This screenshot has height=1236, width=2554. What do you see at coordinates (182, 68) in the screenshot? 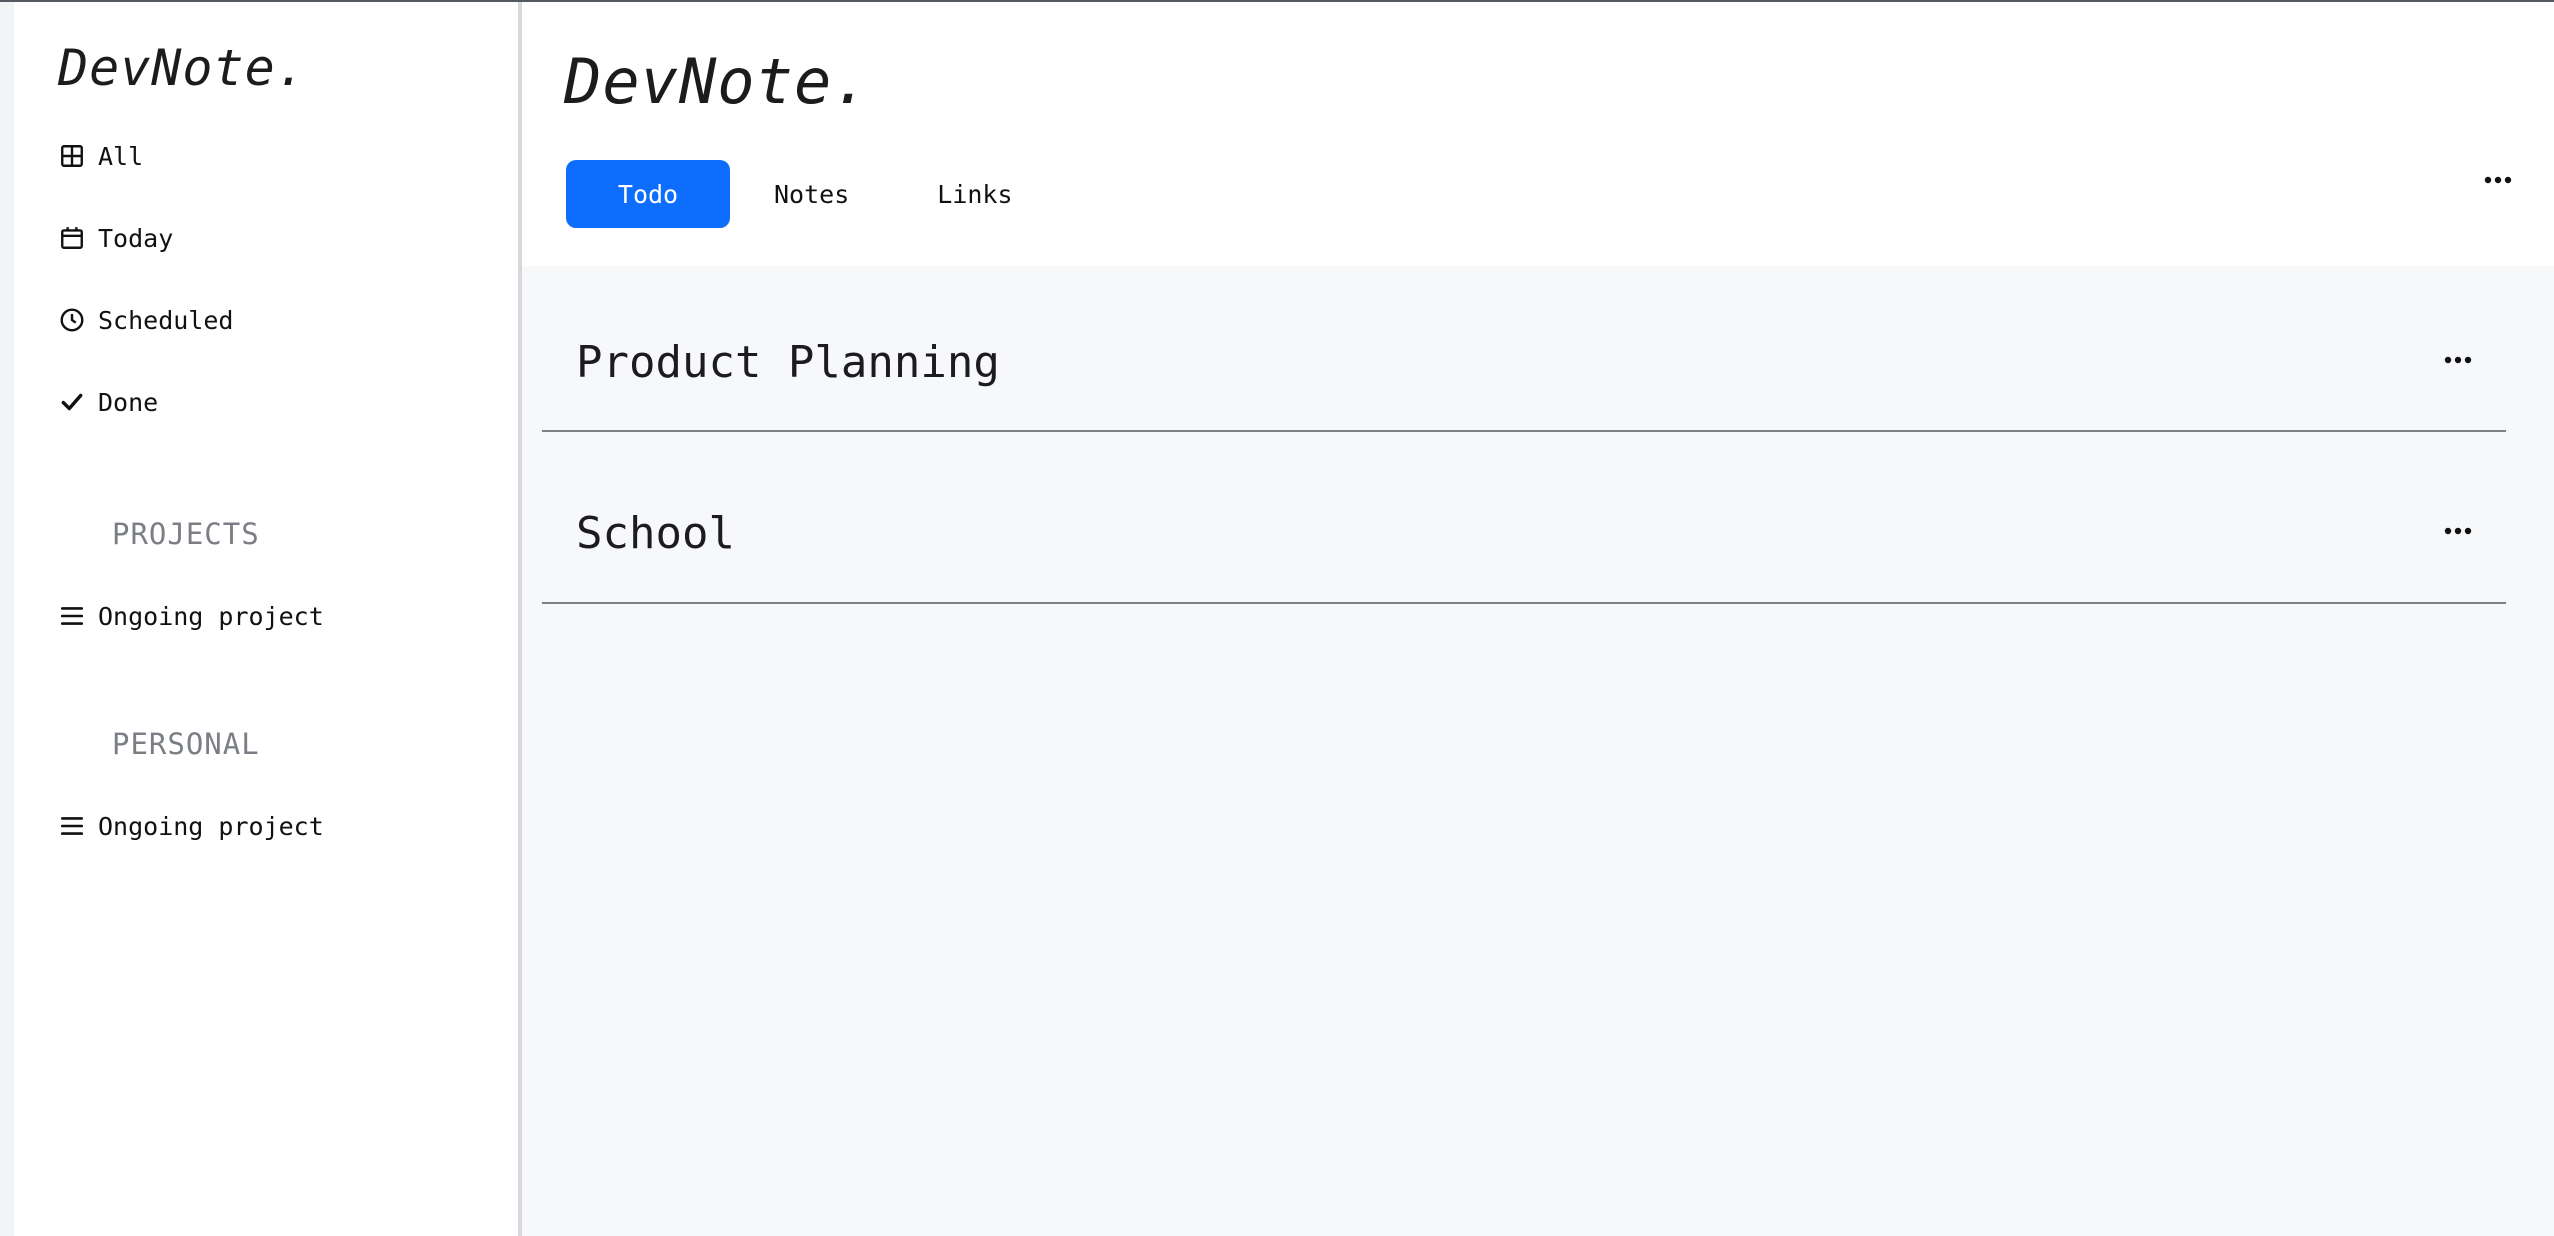
I see `sidebar-logo: DevNote.` at bounding box center [182, 68].